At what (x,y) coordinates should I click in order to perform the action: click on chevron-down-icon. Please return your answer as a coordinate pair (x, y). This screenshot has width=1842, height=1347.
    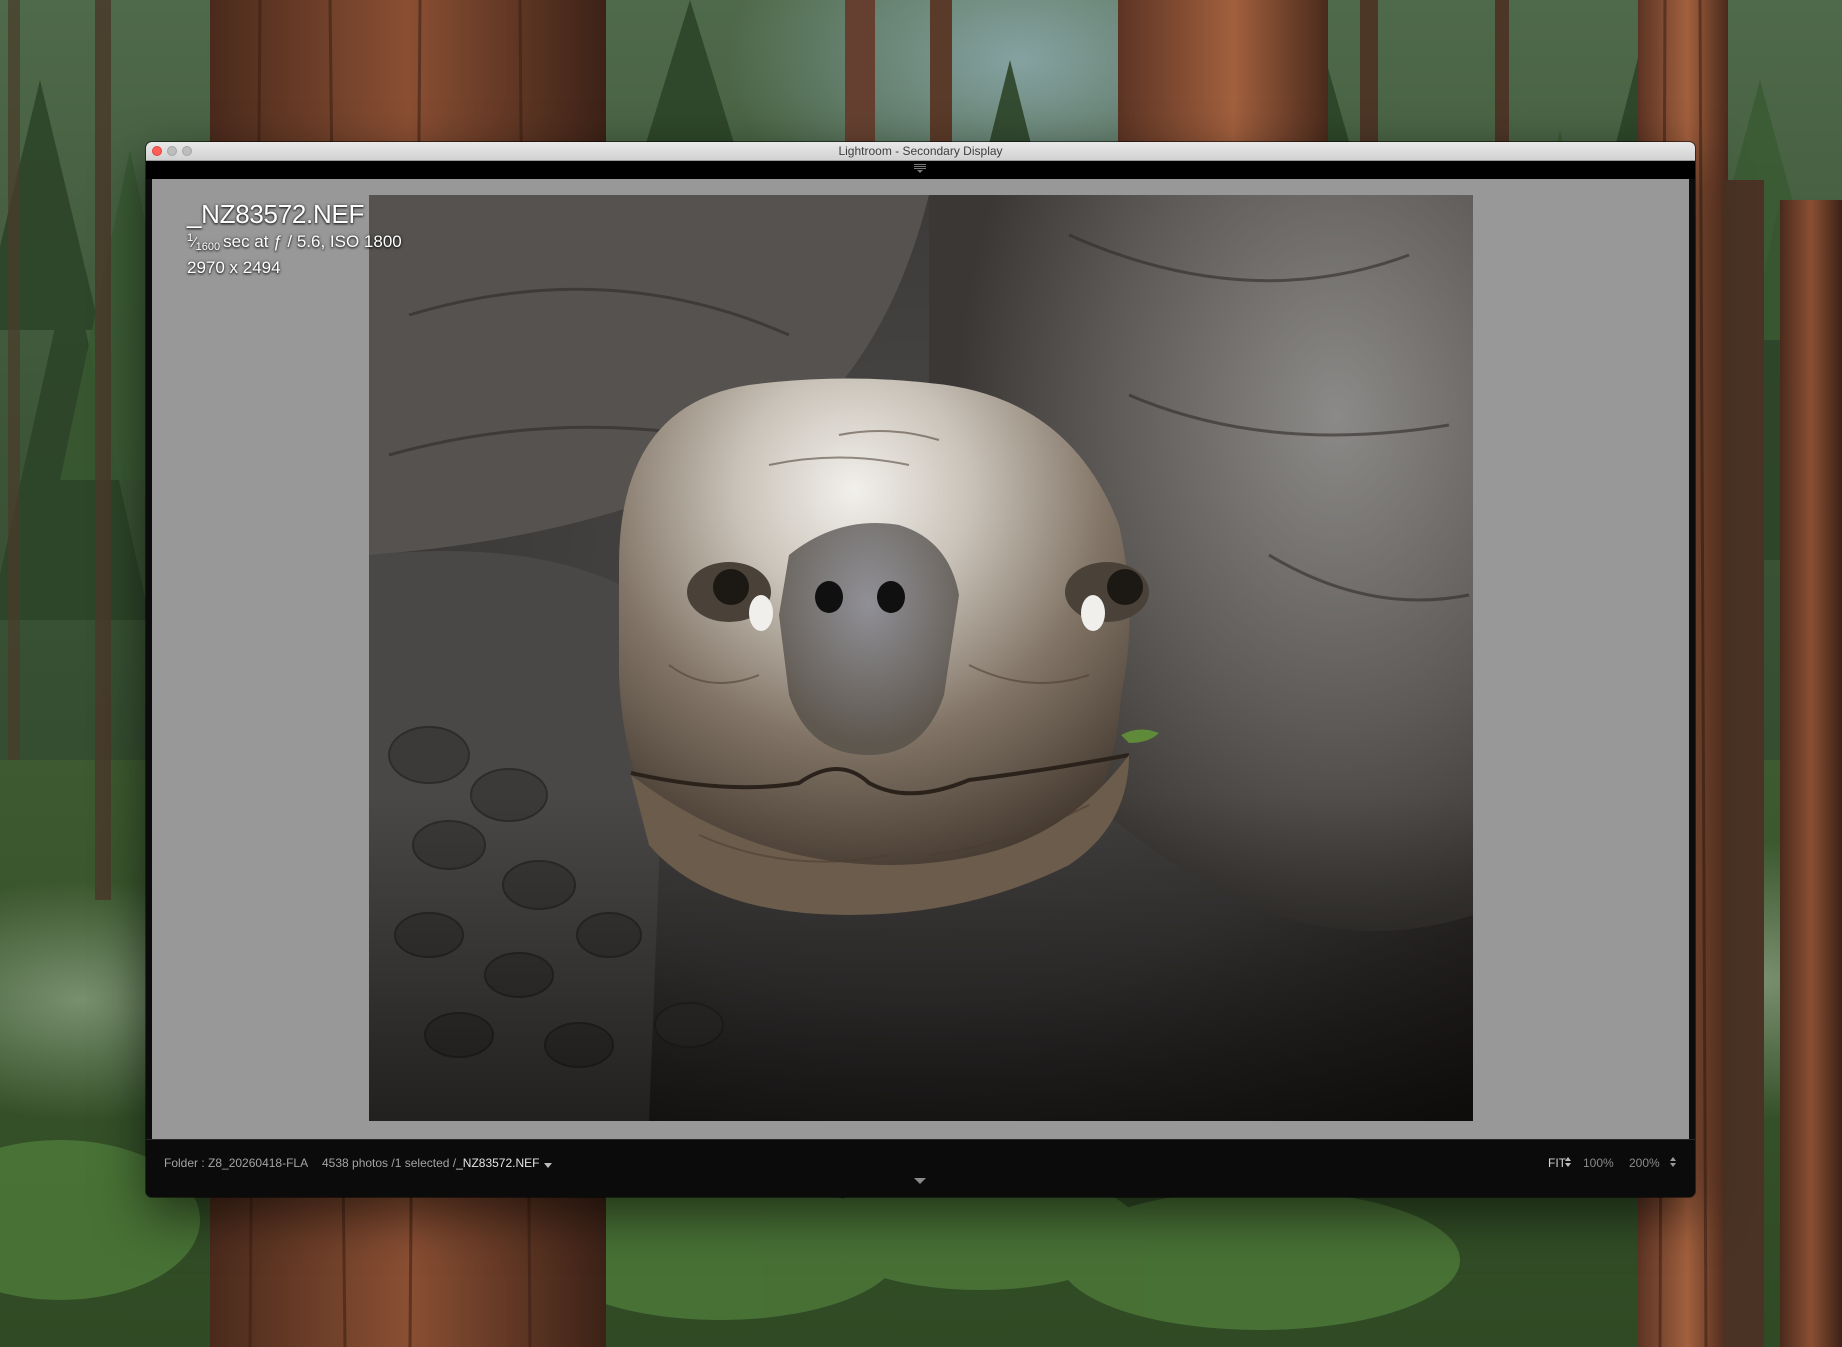
    Looking at the image, I should click on (920, 1181).